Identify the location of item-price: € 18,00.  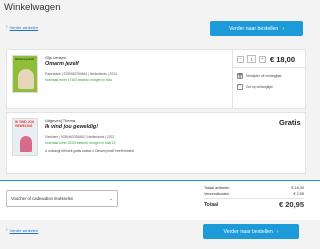
(283, 59).